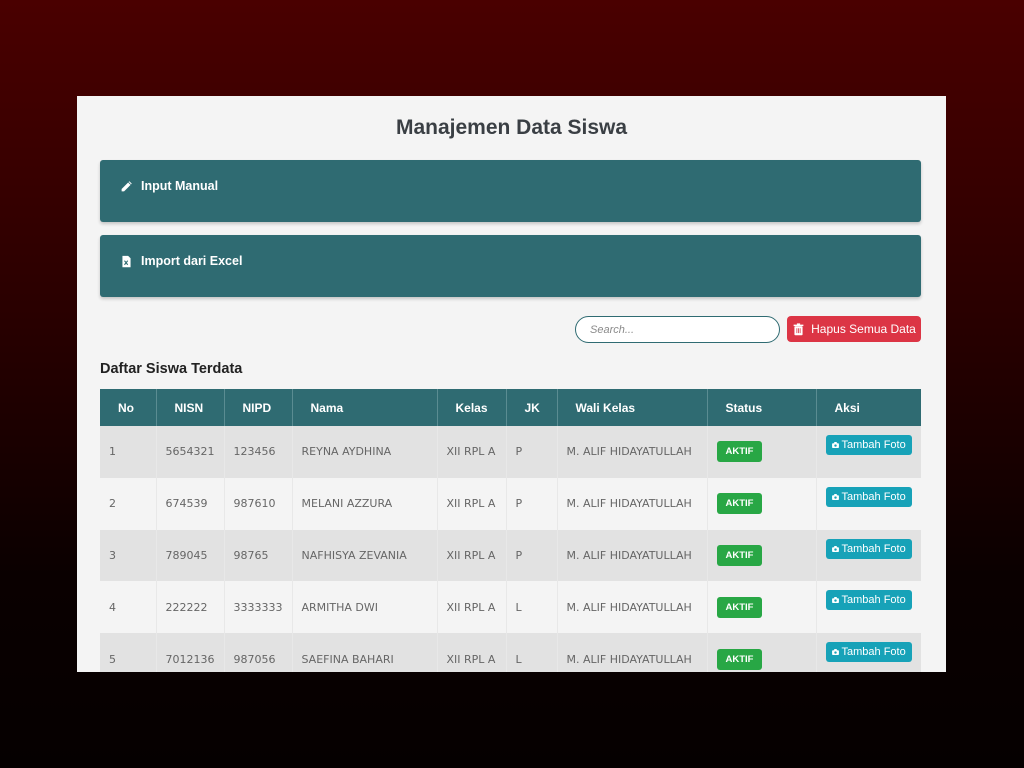 Image resolution: width=1024 pixels, height=768 pixels. I want to click on cell-no: 4, so click(128, 607).